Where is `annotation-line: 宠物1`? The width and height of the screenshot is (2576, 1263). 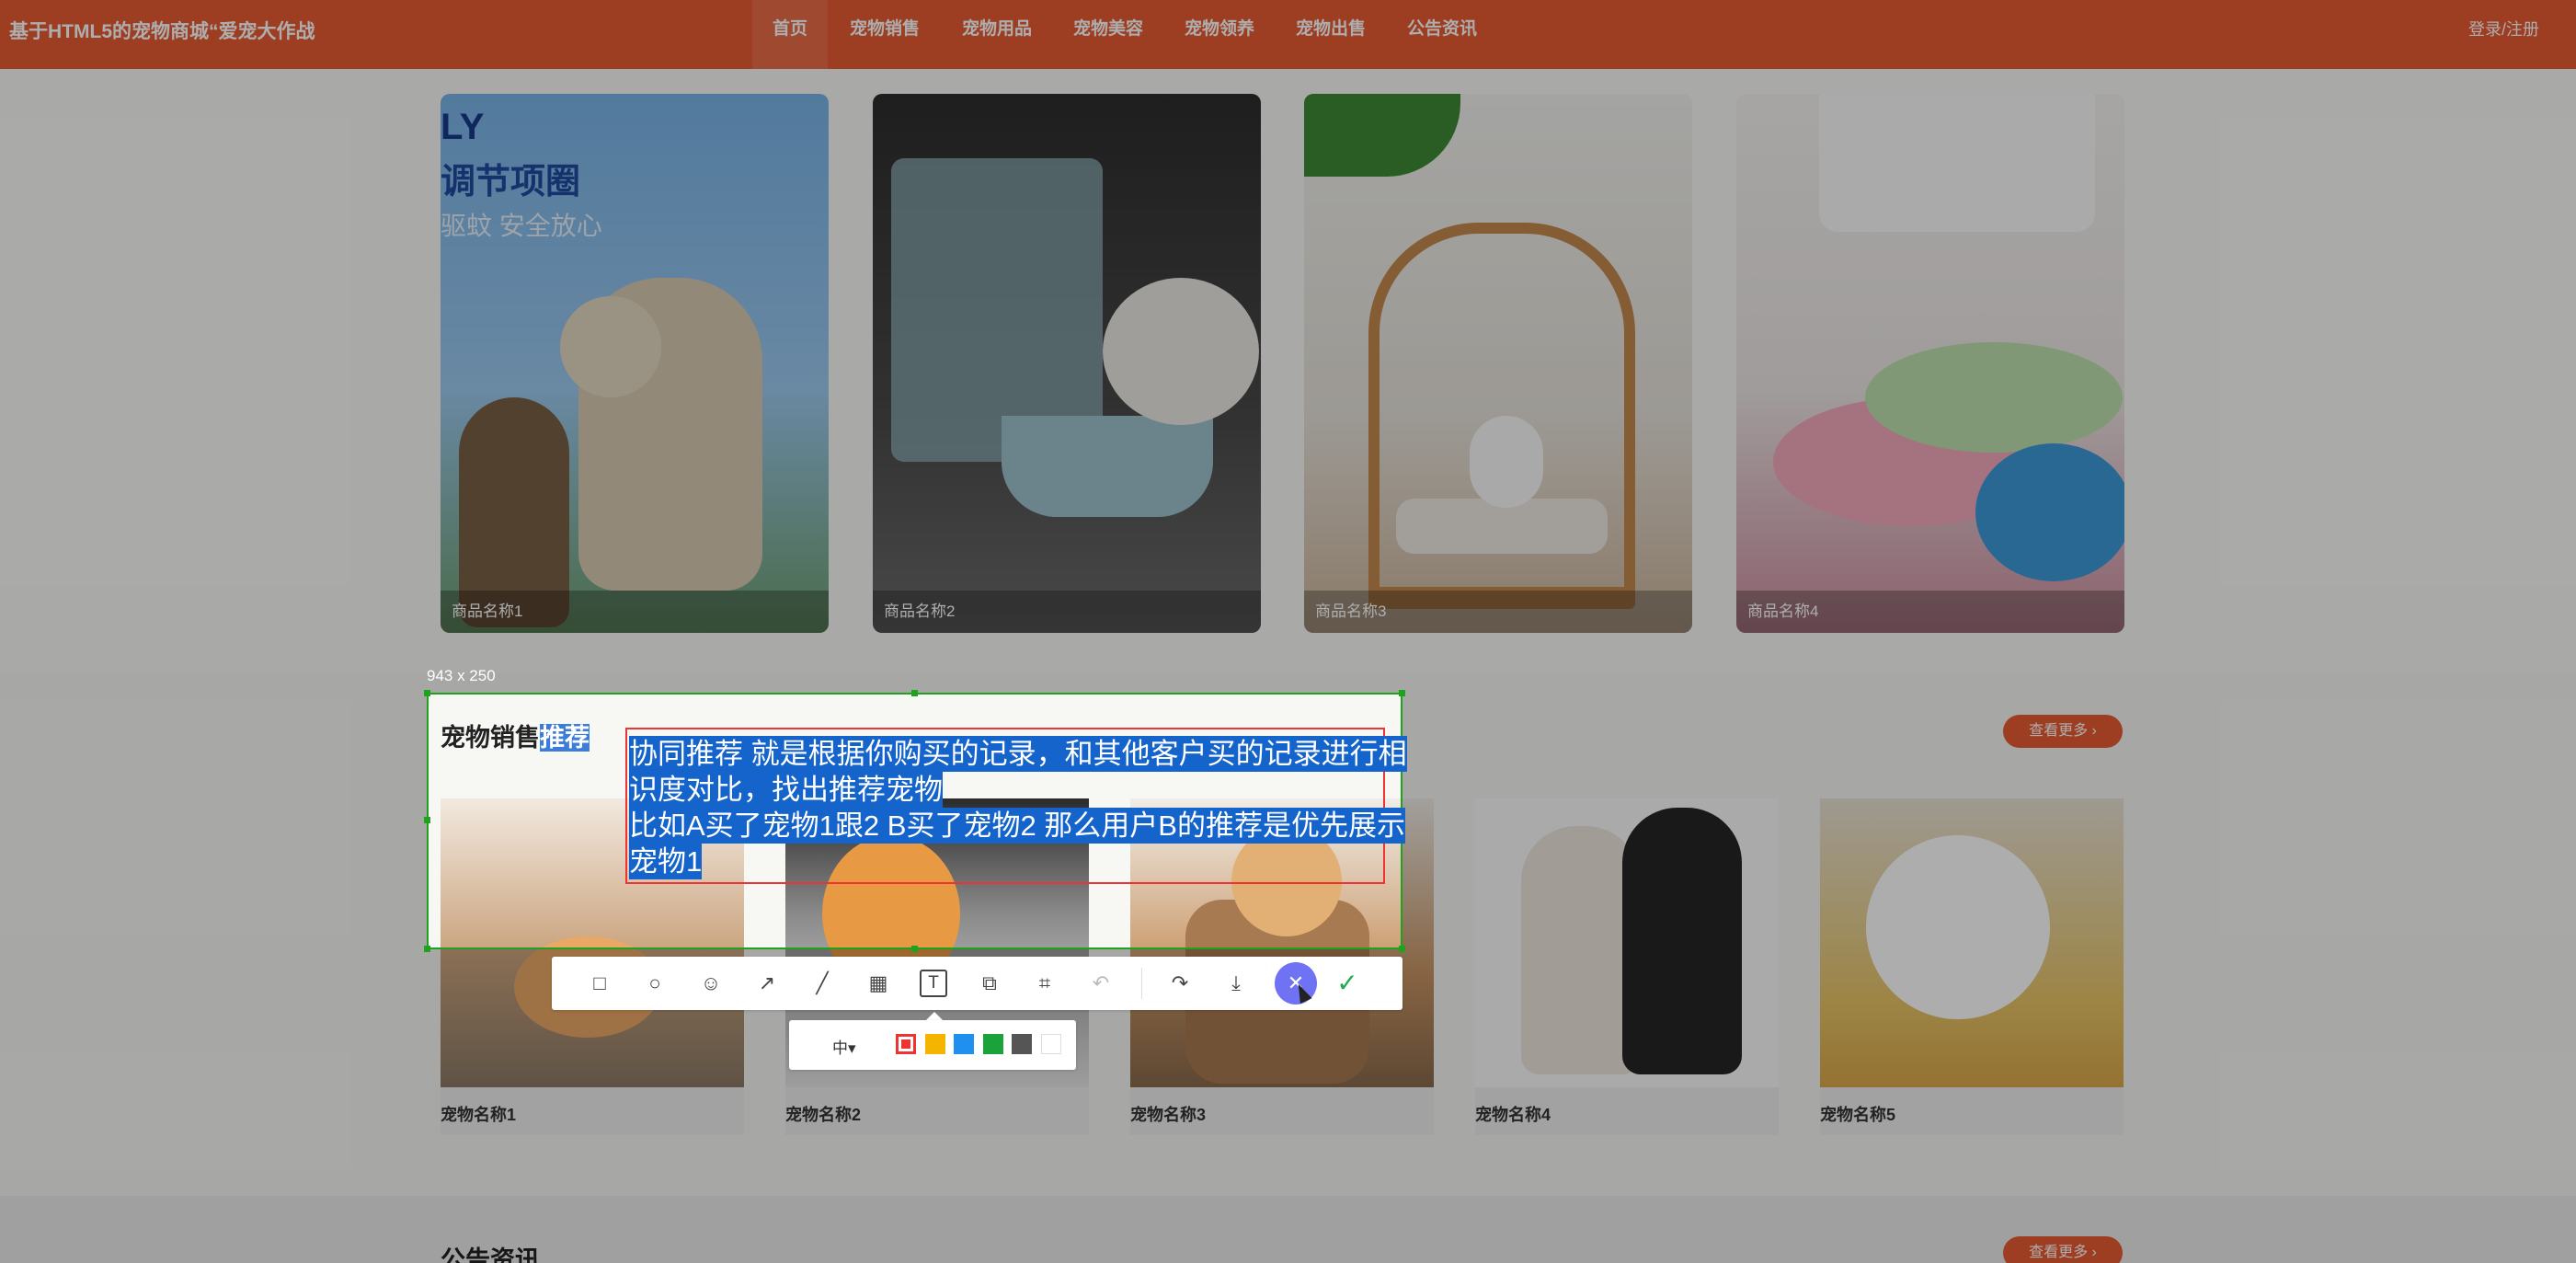
annotation-line: 宠物1 is located at coordinates (666, 861).